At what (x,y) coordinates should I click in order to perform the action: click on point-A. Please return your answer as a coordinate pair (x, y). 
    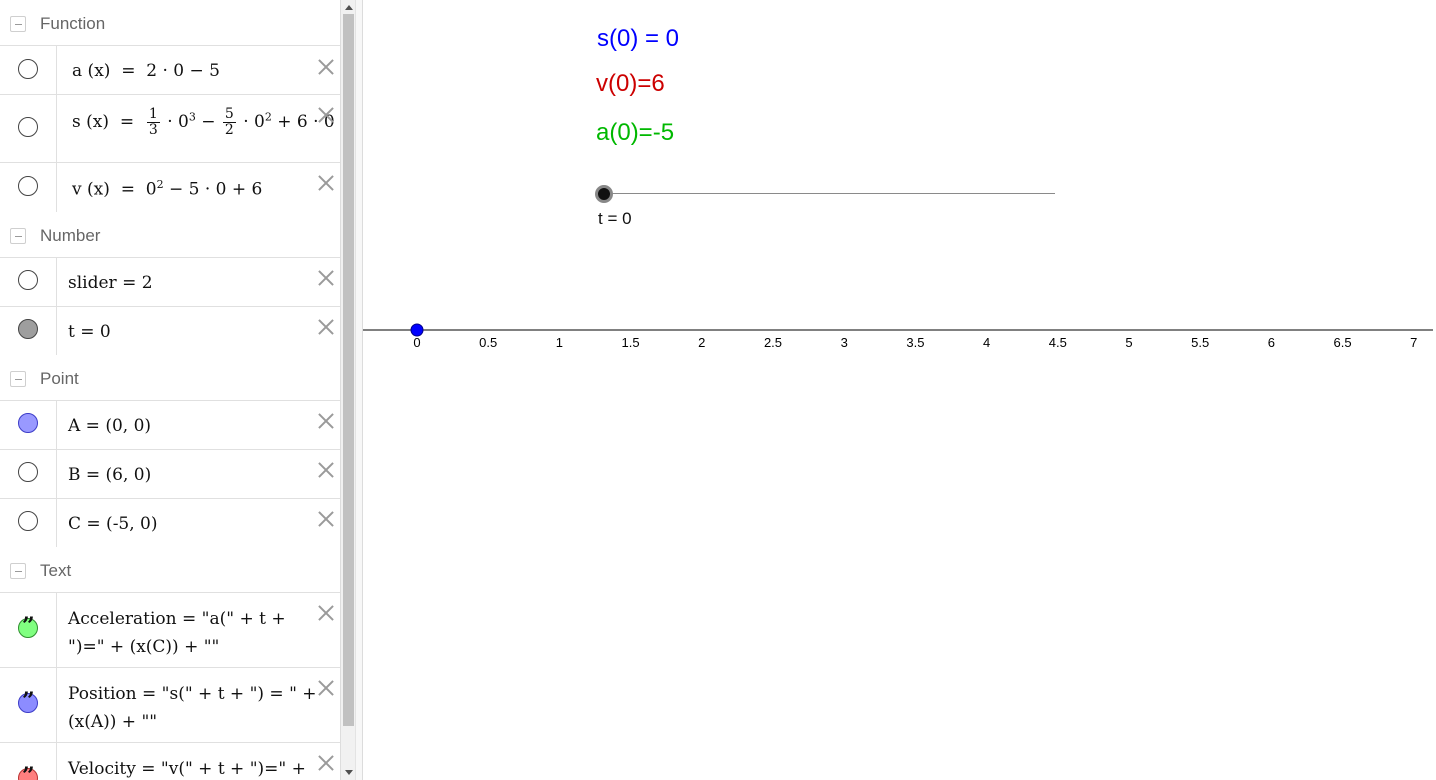
    Looking at the image, I should click on (417, 330).